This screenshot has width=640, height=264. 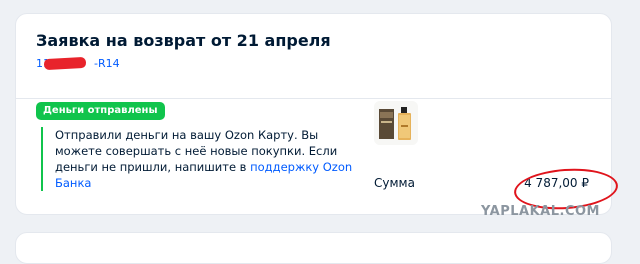 What do you see at coordinates (394, 183) in the screenshot?
I see `sum-label: Сумма` at bounding box center [394, 183].